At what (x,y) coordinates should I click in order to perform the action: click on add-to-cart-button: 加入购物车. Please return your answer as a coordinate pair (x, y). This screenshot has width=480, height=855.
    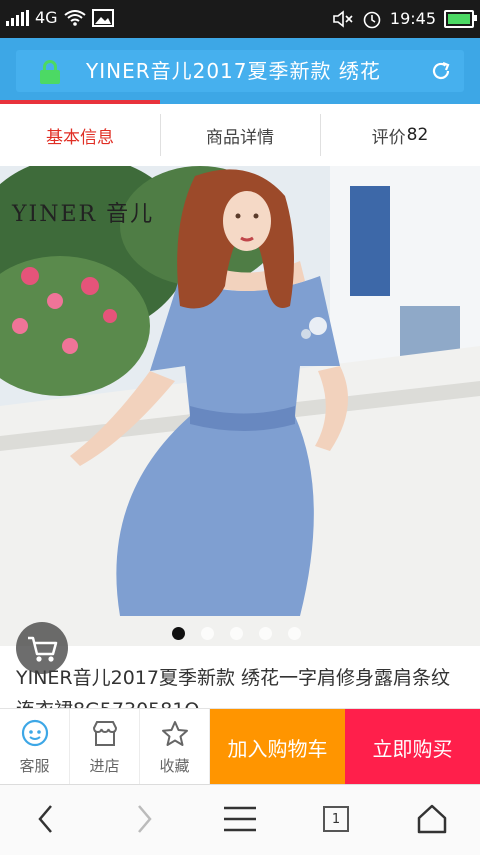
    Looking at the image, I should click on (277, 747).